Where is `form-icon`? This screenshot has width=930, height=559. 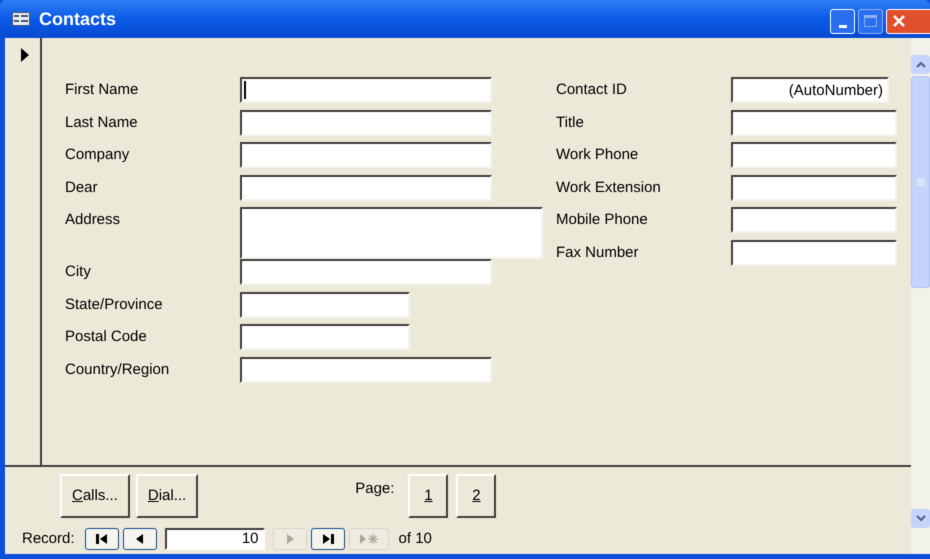 form-icon is located at coordinates (21, 19).